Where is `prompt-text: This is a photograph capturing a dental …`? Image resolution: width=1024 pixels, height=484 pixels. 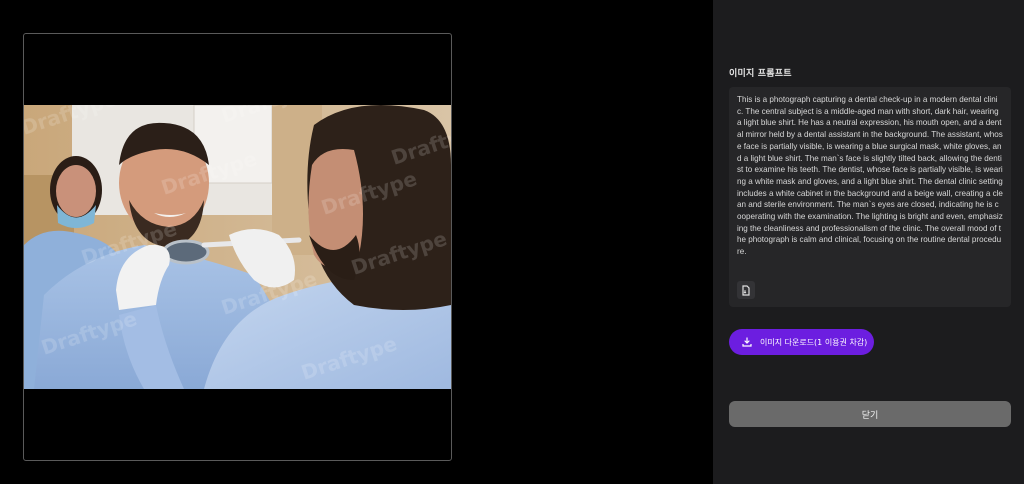 prompt-text: This is a photograph capturing a dental … is located at coordinates (870, 176).